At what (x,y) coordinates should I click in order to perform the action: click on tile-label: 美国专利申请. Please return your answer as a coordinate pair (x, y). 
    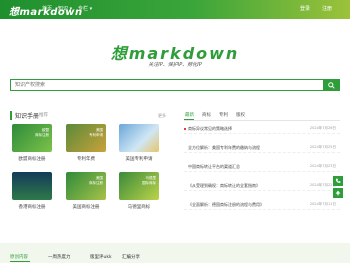
    Looking at the image, I should click on (139, 159).